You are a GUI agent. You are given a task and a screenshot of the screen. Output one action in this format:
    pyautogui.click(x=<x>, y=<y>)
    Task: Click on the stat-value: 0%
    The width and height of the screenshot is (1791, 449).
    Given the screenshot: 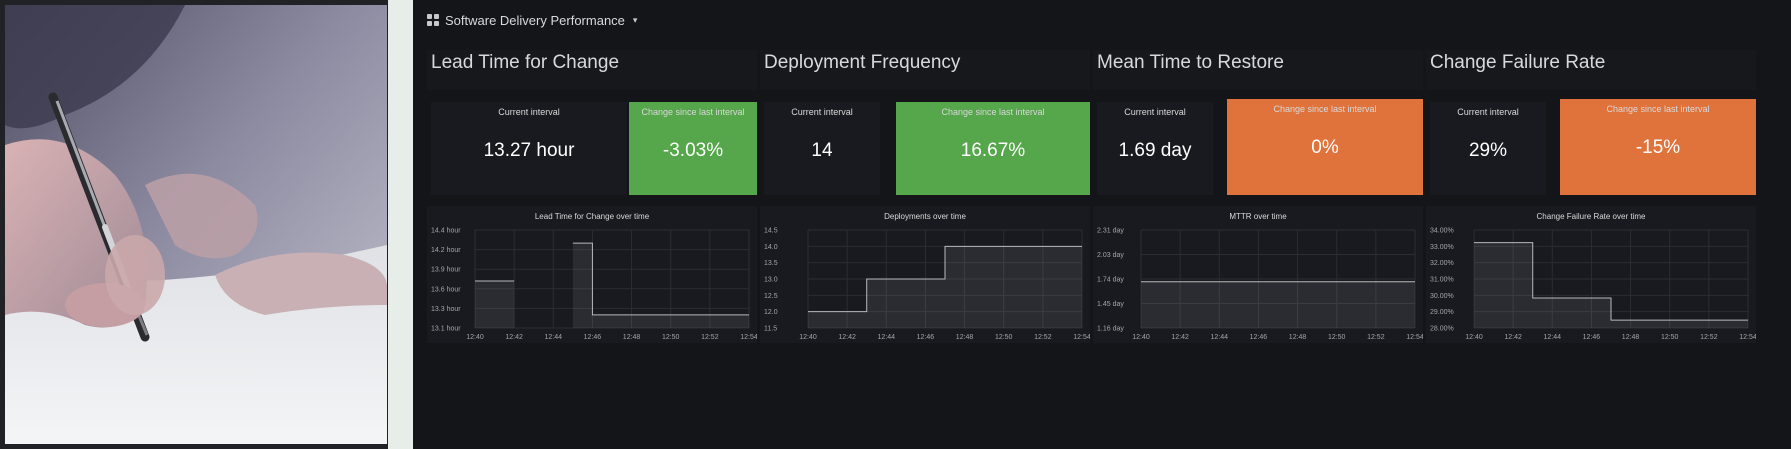 What is the action you would take?
    pyautogui.click(x=1325, y=147)
    